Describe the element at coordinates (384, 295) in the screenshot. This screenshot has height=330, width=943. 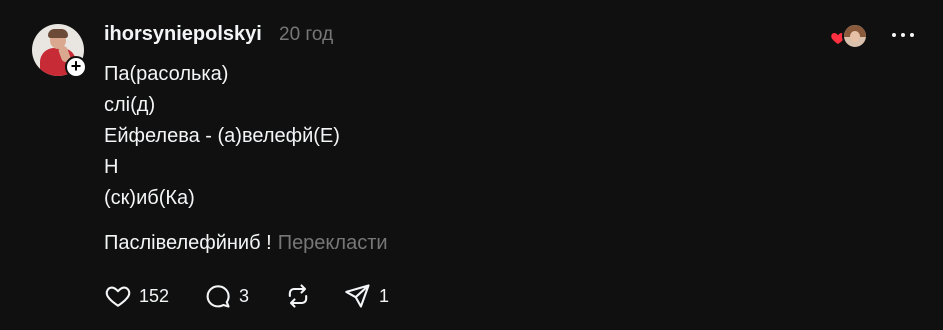
I see `share-count: 1` at that location.